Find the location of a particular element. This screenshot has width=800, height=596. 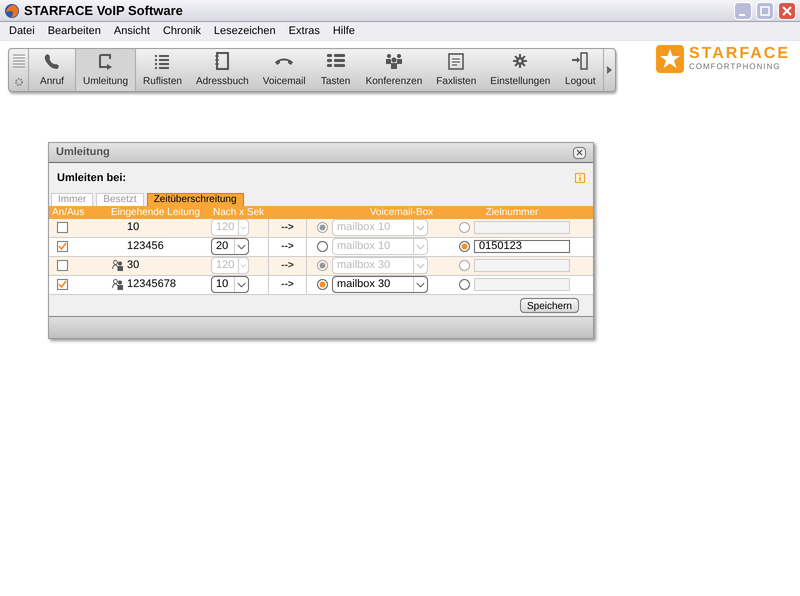

toolbar-button: Einstellungen is located at coordinates (520, 70).